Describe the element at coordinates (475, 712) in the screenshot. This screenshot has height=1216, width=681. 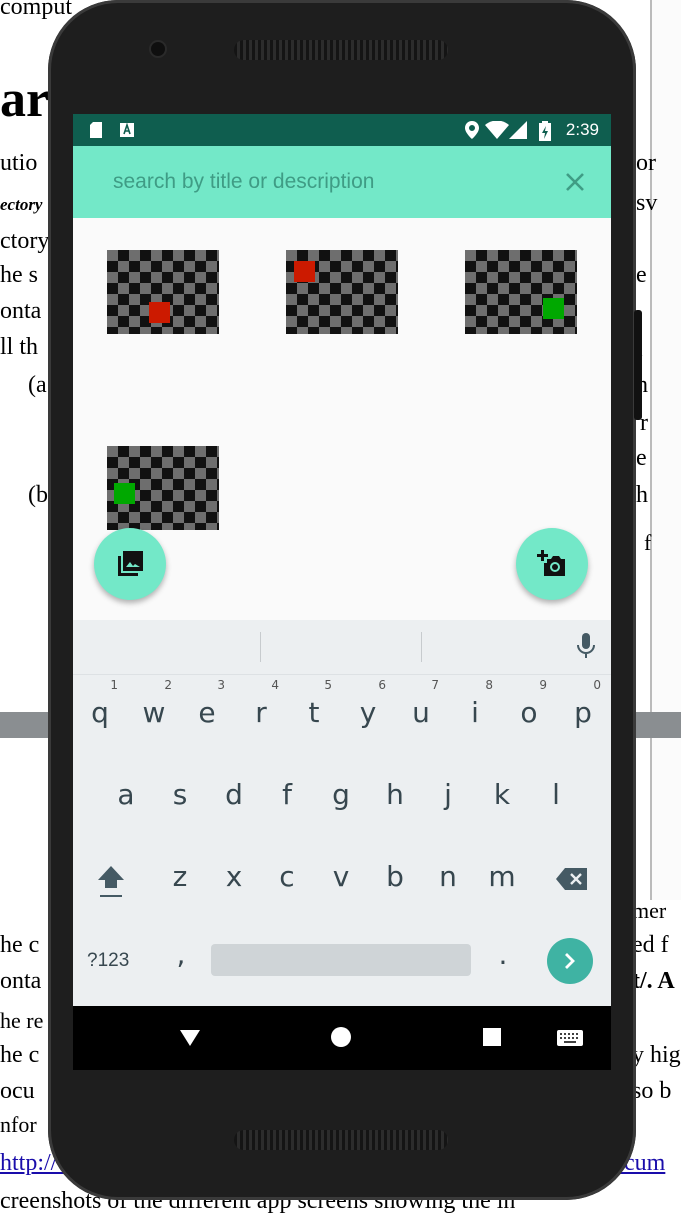
I see `key-label: i` at that location.